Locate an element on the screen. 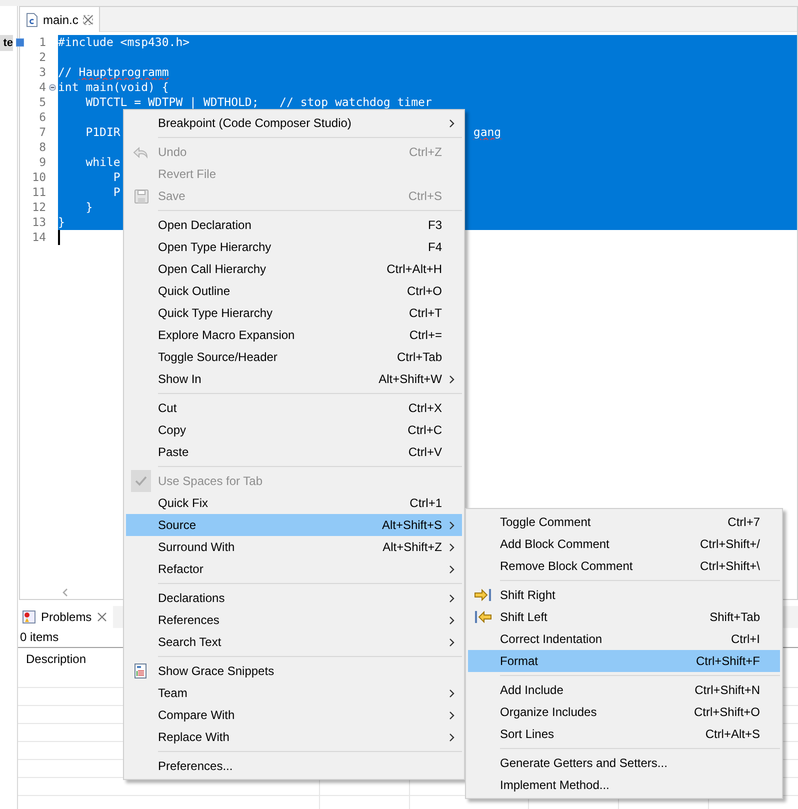 This screenshot has height=809, width=798. problems-tab: Problems is located at coordinates (65, 617).